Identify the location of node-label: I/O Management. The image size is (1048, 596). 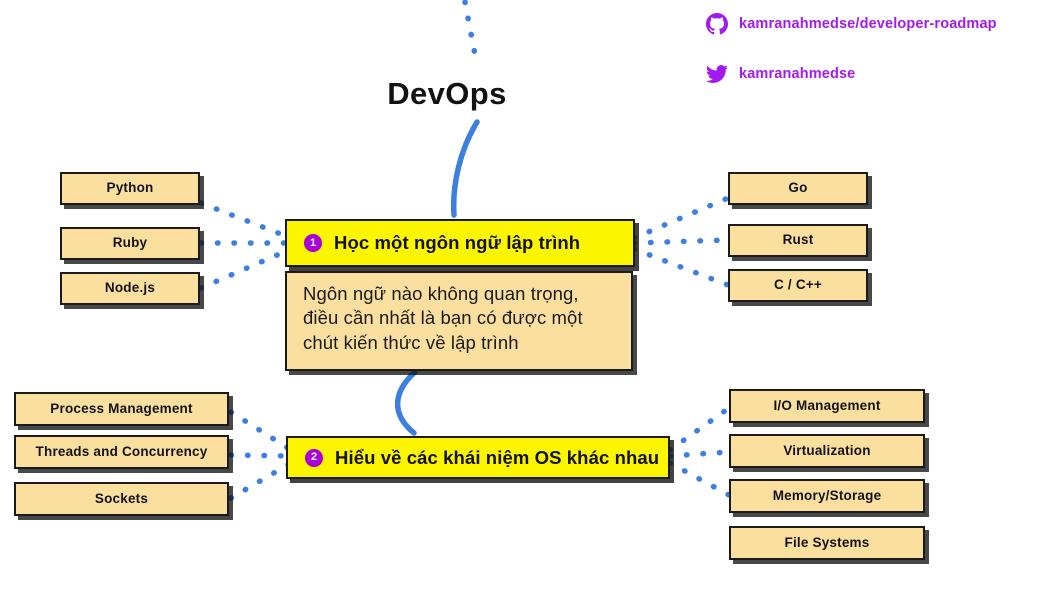
(827, 405).